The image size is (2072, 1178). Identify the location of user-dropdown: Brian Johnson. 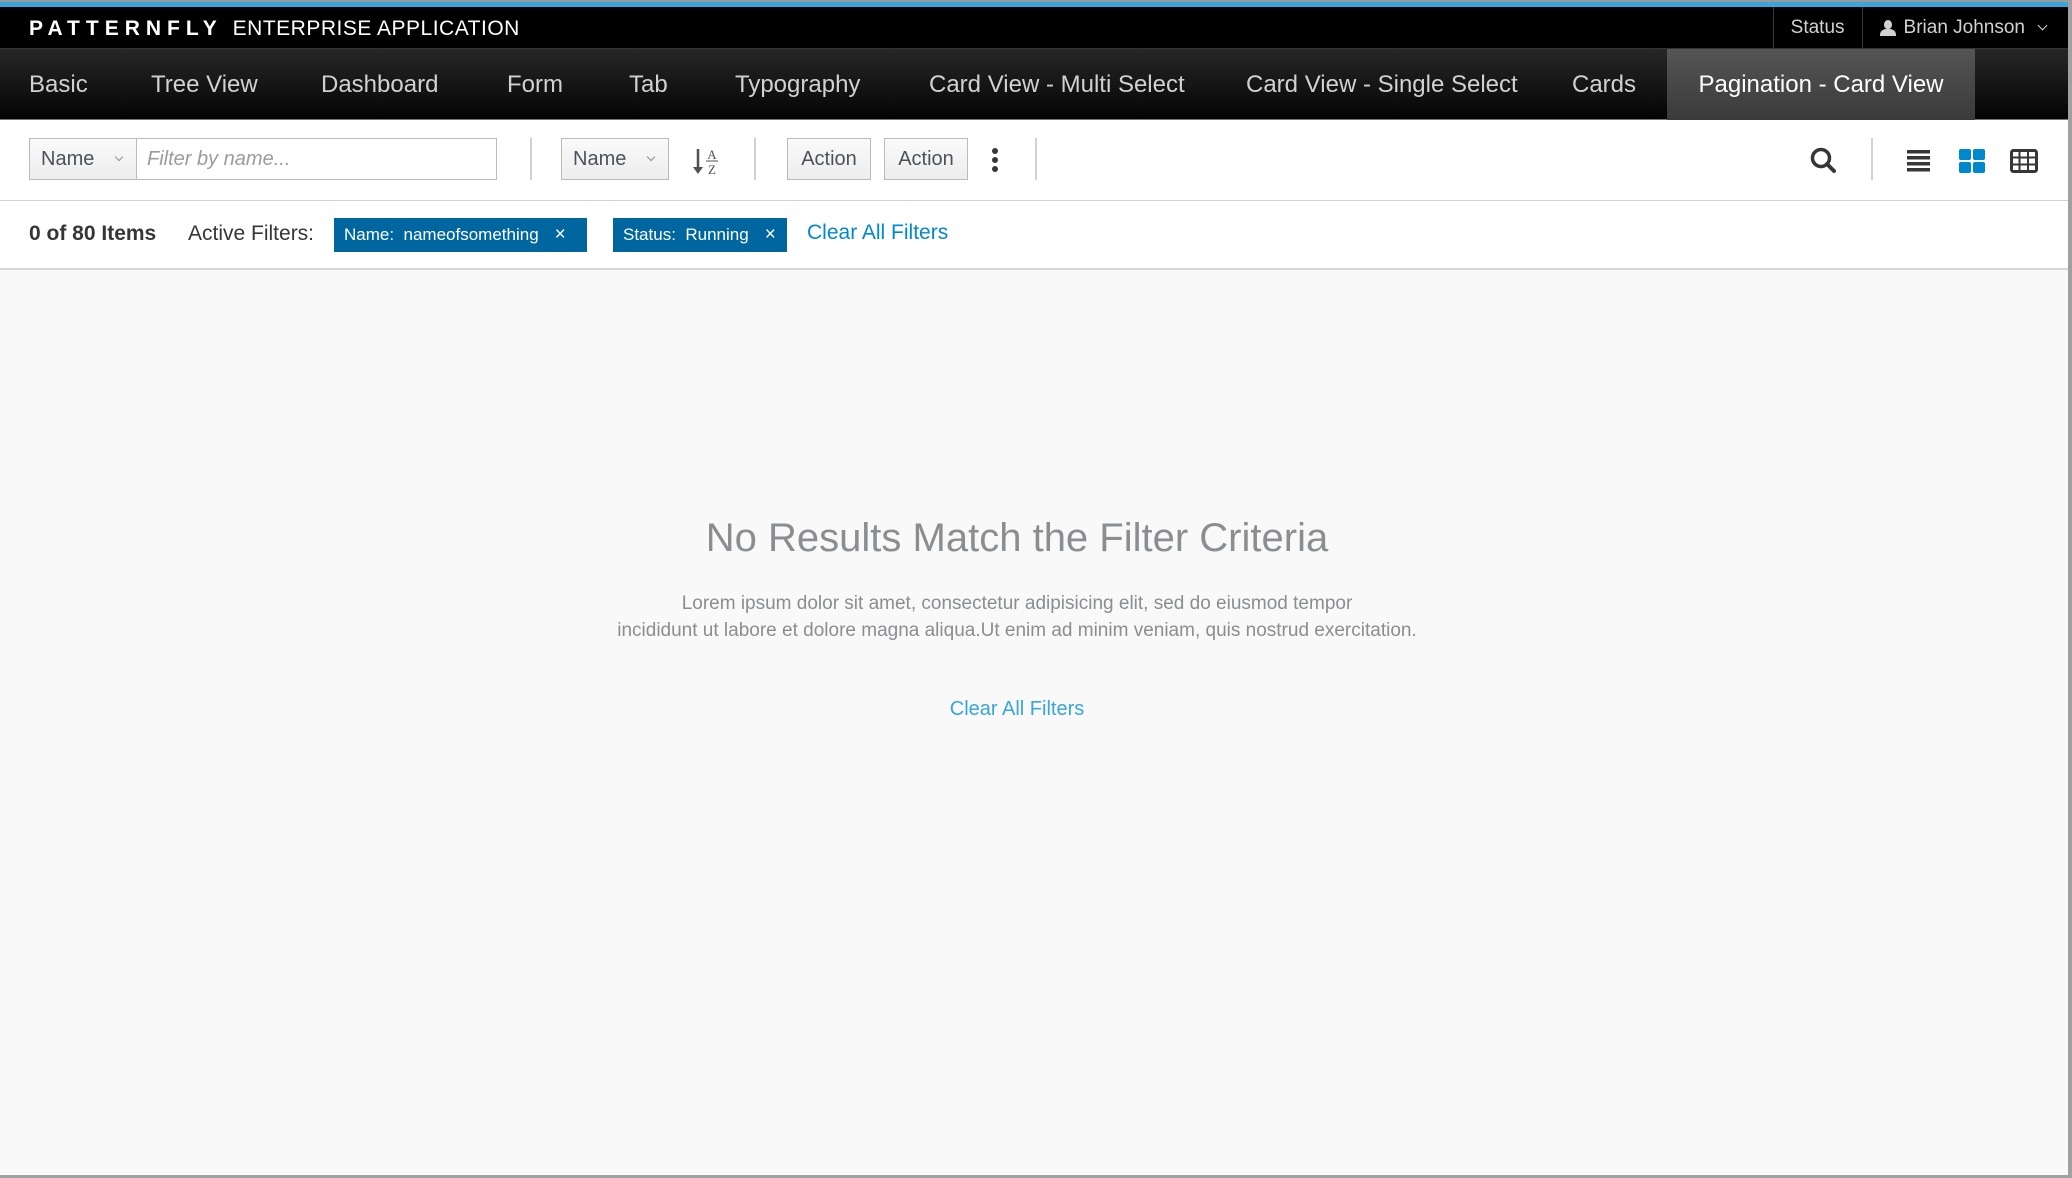
(1964, 27).